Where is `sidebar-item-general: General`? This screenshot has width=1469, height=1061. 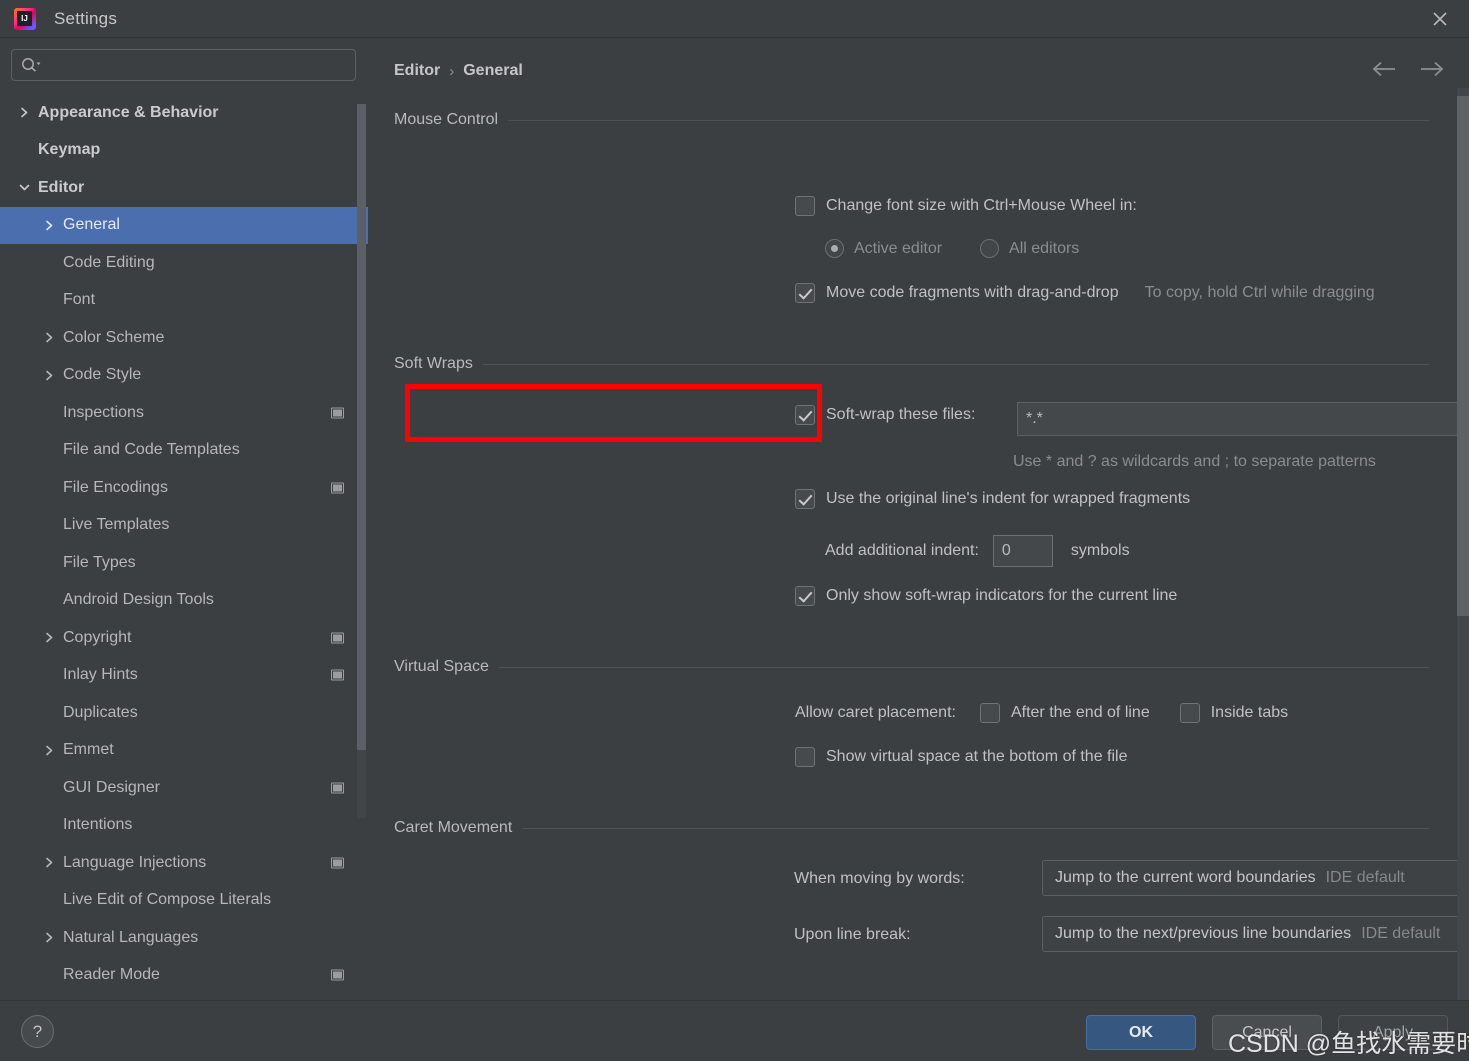
sidebar-item-general: General is located at coordinates (184, 225).